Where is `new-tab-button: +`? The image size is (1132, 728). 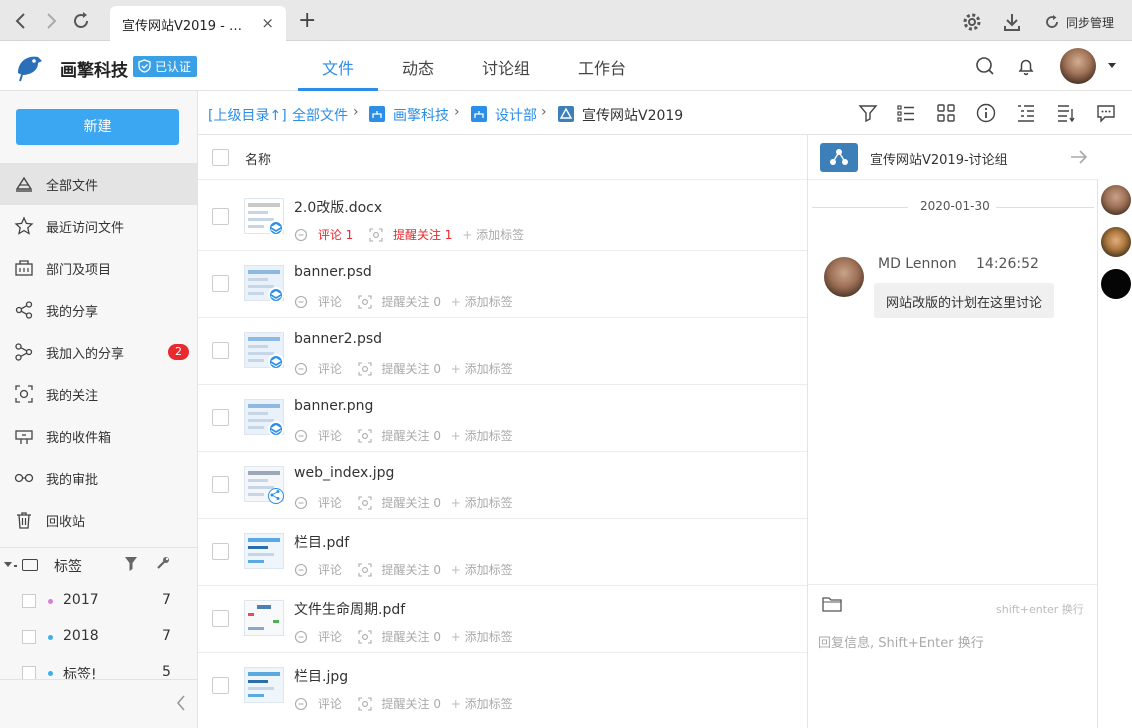
new-tab-button: + is located at coordinates (307, 21).